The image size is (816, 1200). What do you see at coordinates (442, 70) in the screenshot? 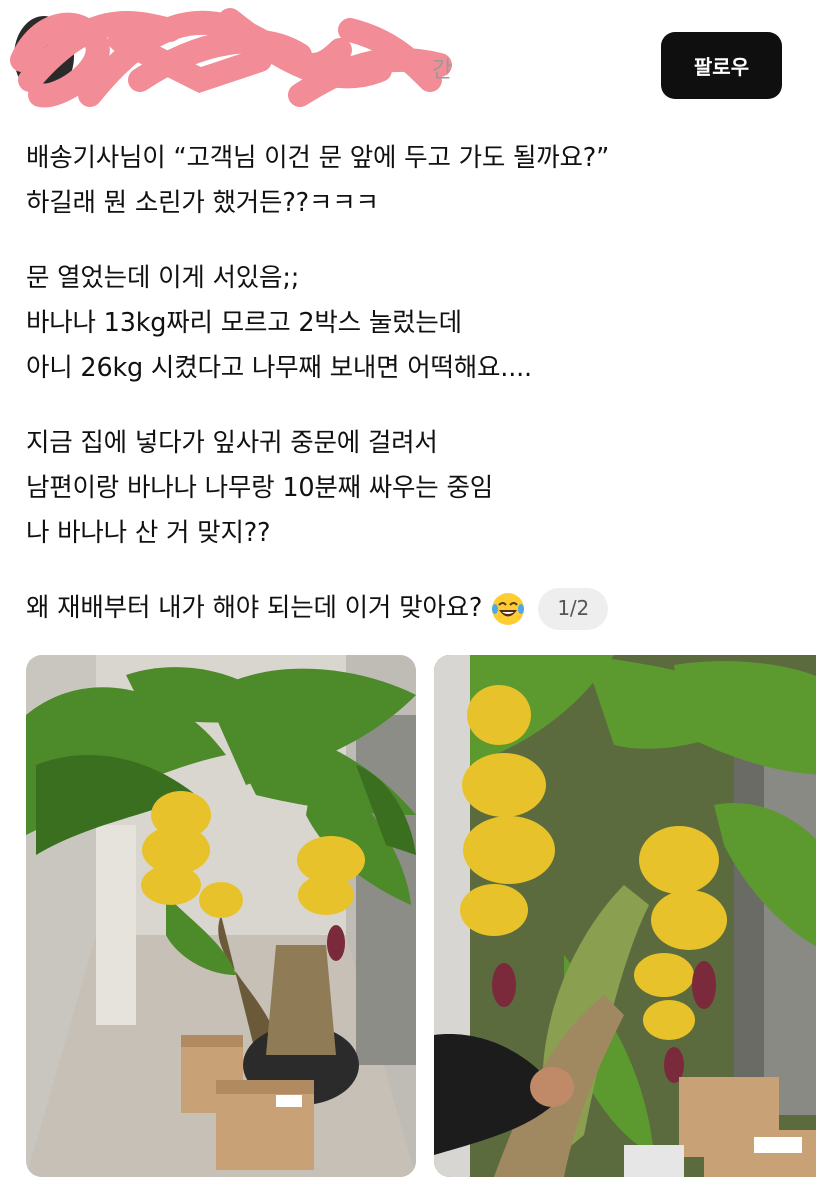
I see `post-time-fragment: 간` at bounding box center [442, 70].